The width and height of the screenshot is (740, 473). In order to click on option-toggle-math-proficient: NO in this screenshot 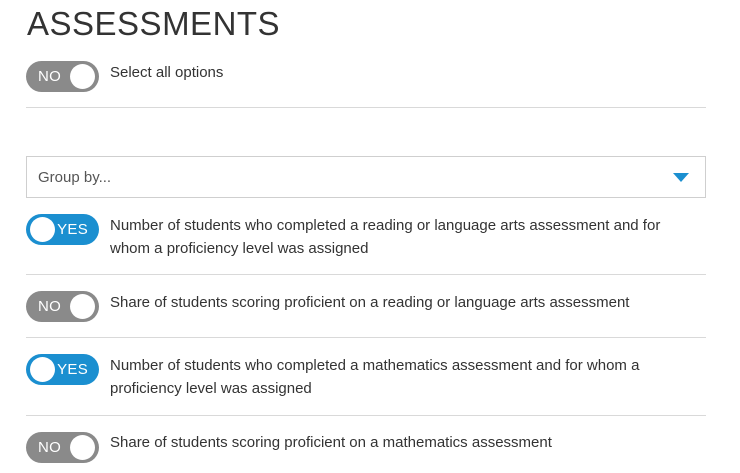, I will do `click(62, 447)`.